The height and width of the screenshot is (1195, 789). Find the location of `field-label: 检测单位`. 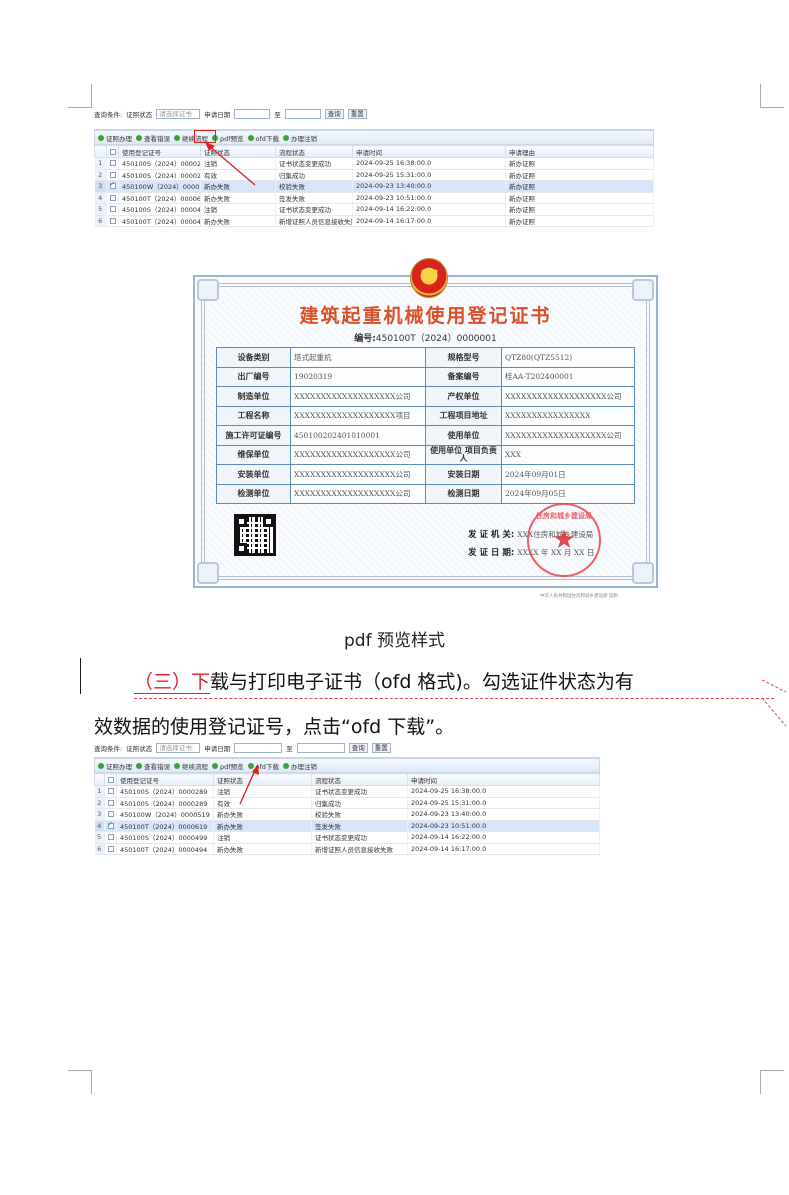

field-label: 检测单位 is located at coordinates (253, 493).